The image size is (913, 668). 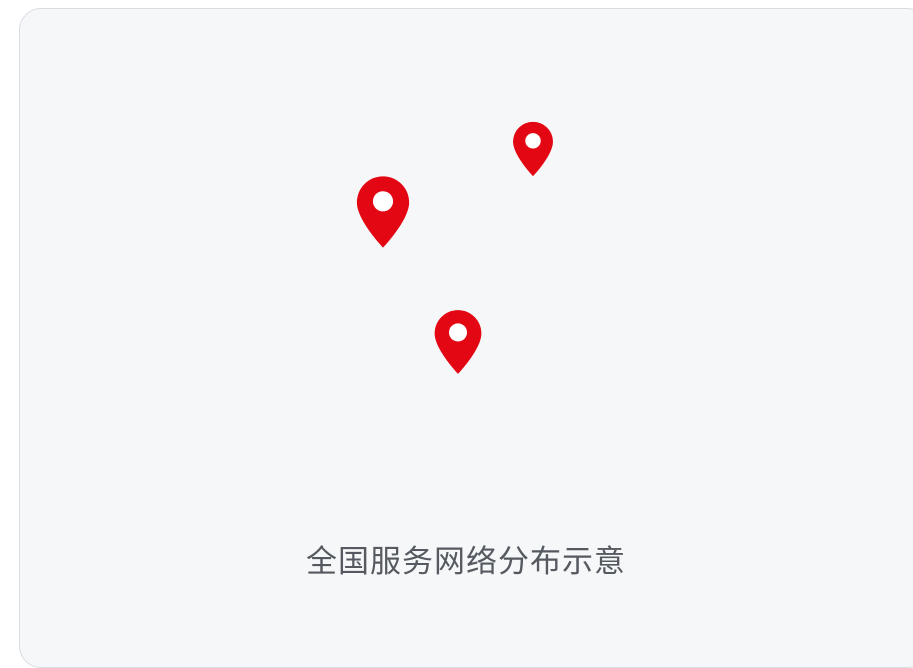 I want to click on network-caption: 全国服务网络分布示意, so click(x=466, y=562).